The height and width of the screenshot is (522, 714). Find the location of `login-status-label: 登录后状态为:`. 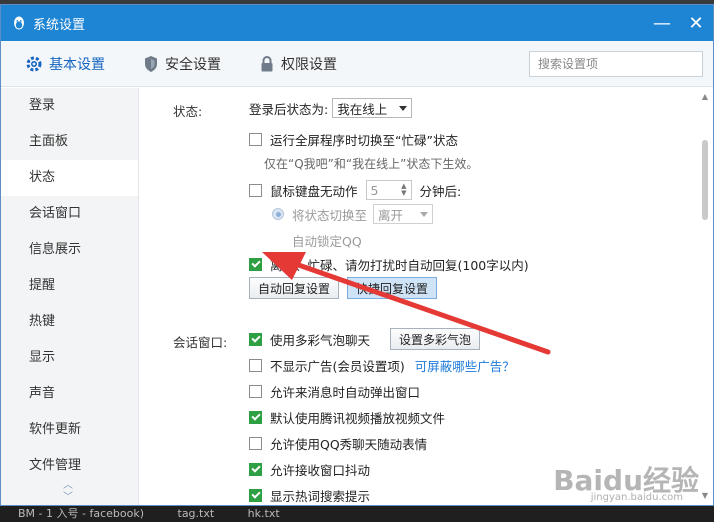

login-status-label: 登录后状态为: is located at coordinates (289, 109).